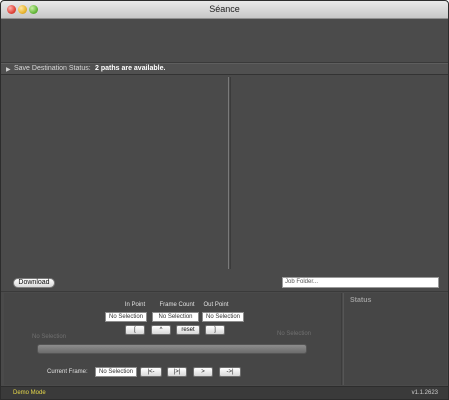 This screenshot has width=449, height=400. What do you see at coordinates (177, 372) in the screenshot?
I see `step-frame-button: |>|` at bounding box center [177, 372].